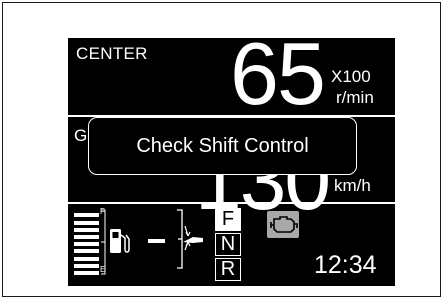 This screenshot has height=302, width=447. What do you see at coordinates (112, 53) in the screenshot?
I see `mode-label: CENTER` at bounding box center [112, 53].